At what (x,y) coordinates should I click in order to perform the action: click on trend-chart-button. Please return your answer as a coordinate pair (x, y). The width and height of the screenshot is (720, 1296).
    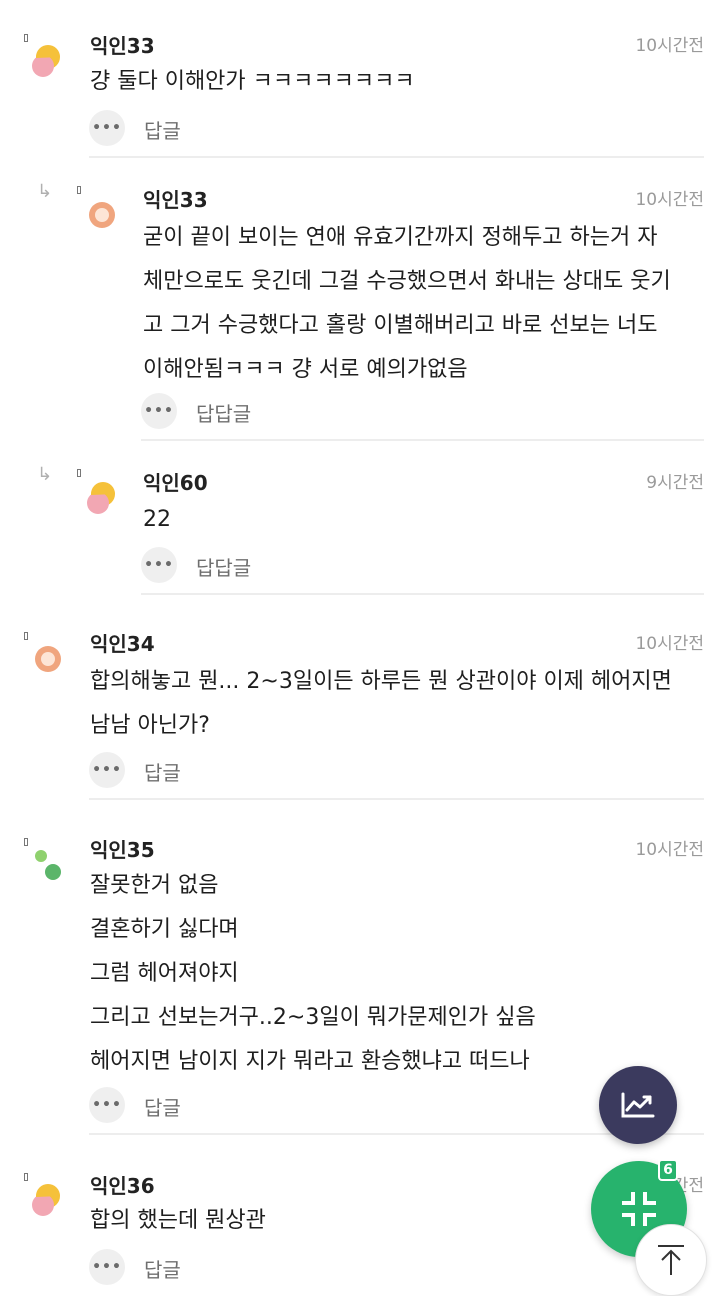
    Looking at the image, I should click on (638, 1105).